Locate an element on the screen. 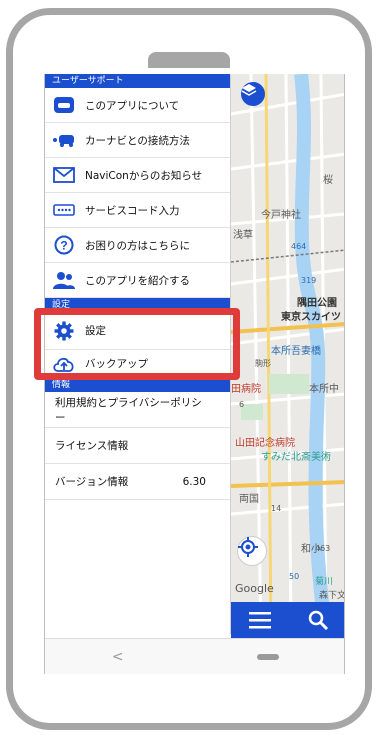  question-icon: ? is located at coordinates (64, 245).